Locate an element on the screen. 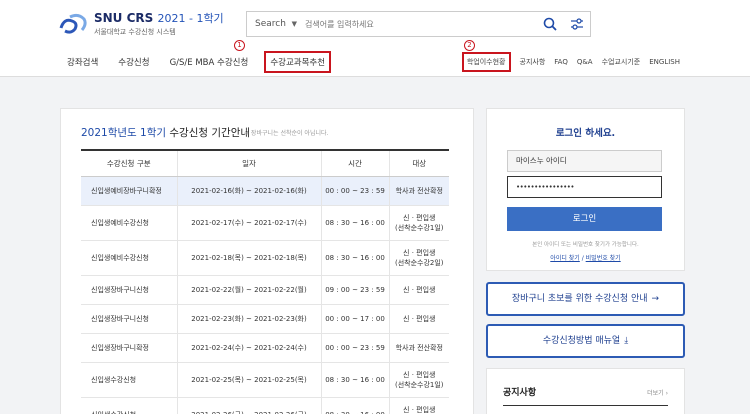  search-category-label: Search is located at coordinates (270, 24).